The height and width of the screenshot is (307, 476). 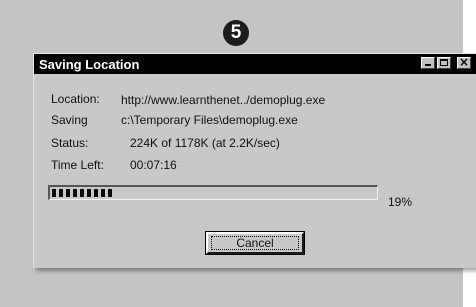 What do you see at coordinates (255, 64) in the screenshot?
I see `title-bar: Saving Location ×` at bounding box center [255, 64].